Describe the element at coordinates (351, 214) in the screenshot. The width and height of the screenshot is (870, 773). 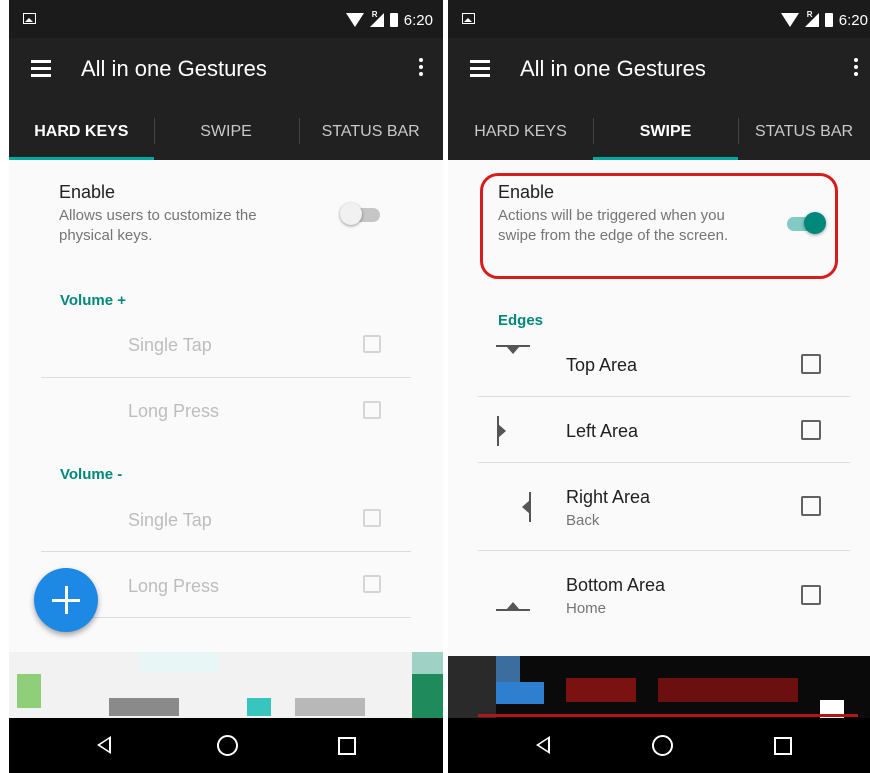
I see `toggle-knob` at that location.